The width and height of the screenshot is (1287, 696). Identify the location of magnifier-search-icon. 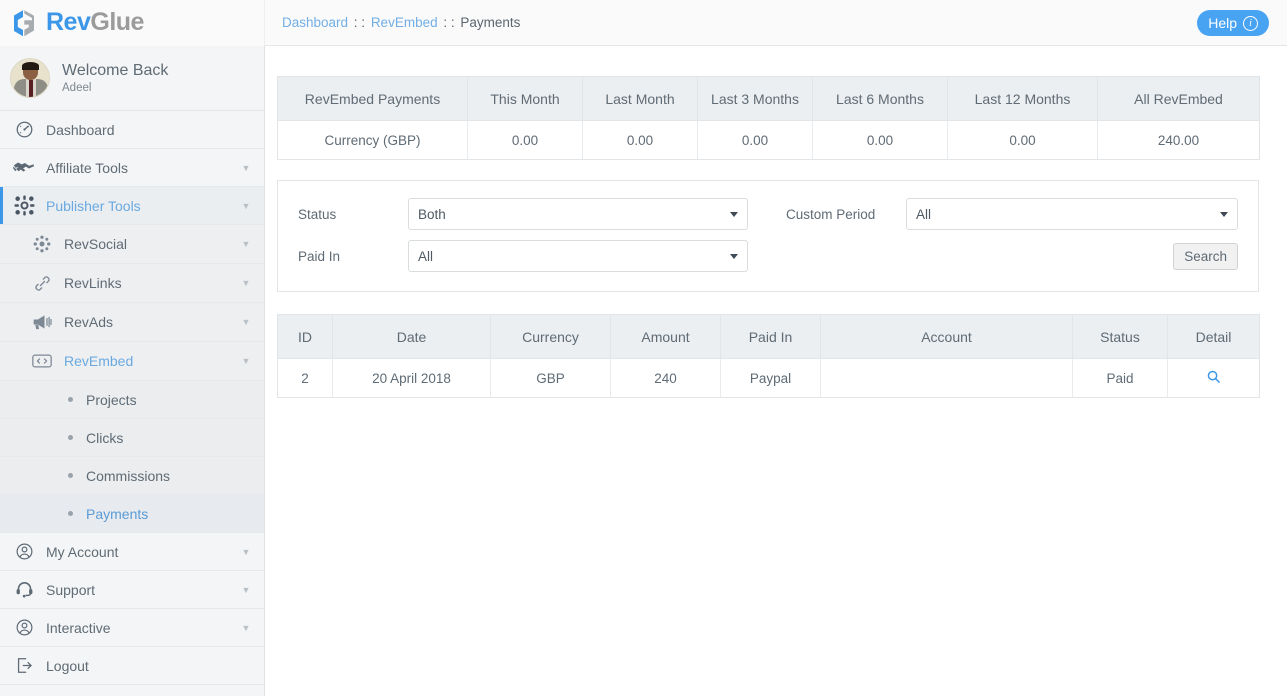
(1213, 378).